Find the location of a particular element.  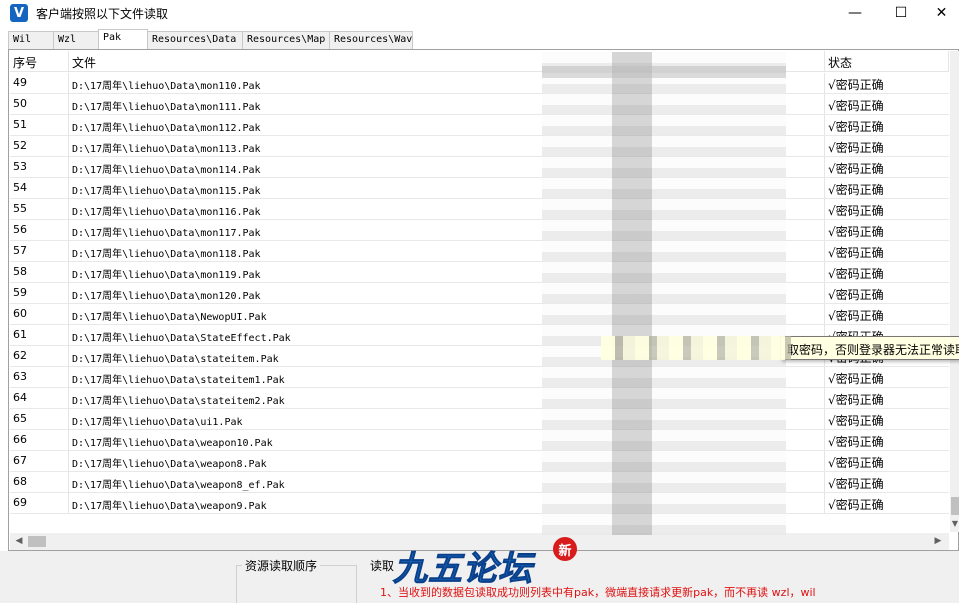

row-index: 65 is located at coordinates (39, 419).